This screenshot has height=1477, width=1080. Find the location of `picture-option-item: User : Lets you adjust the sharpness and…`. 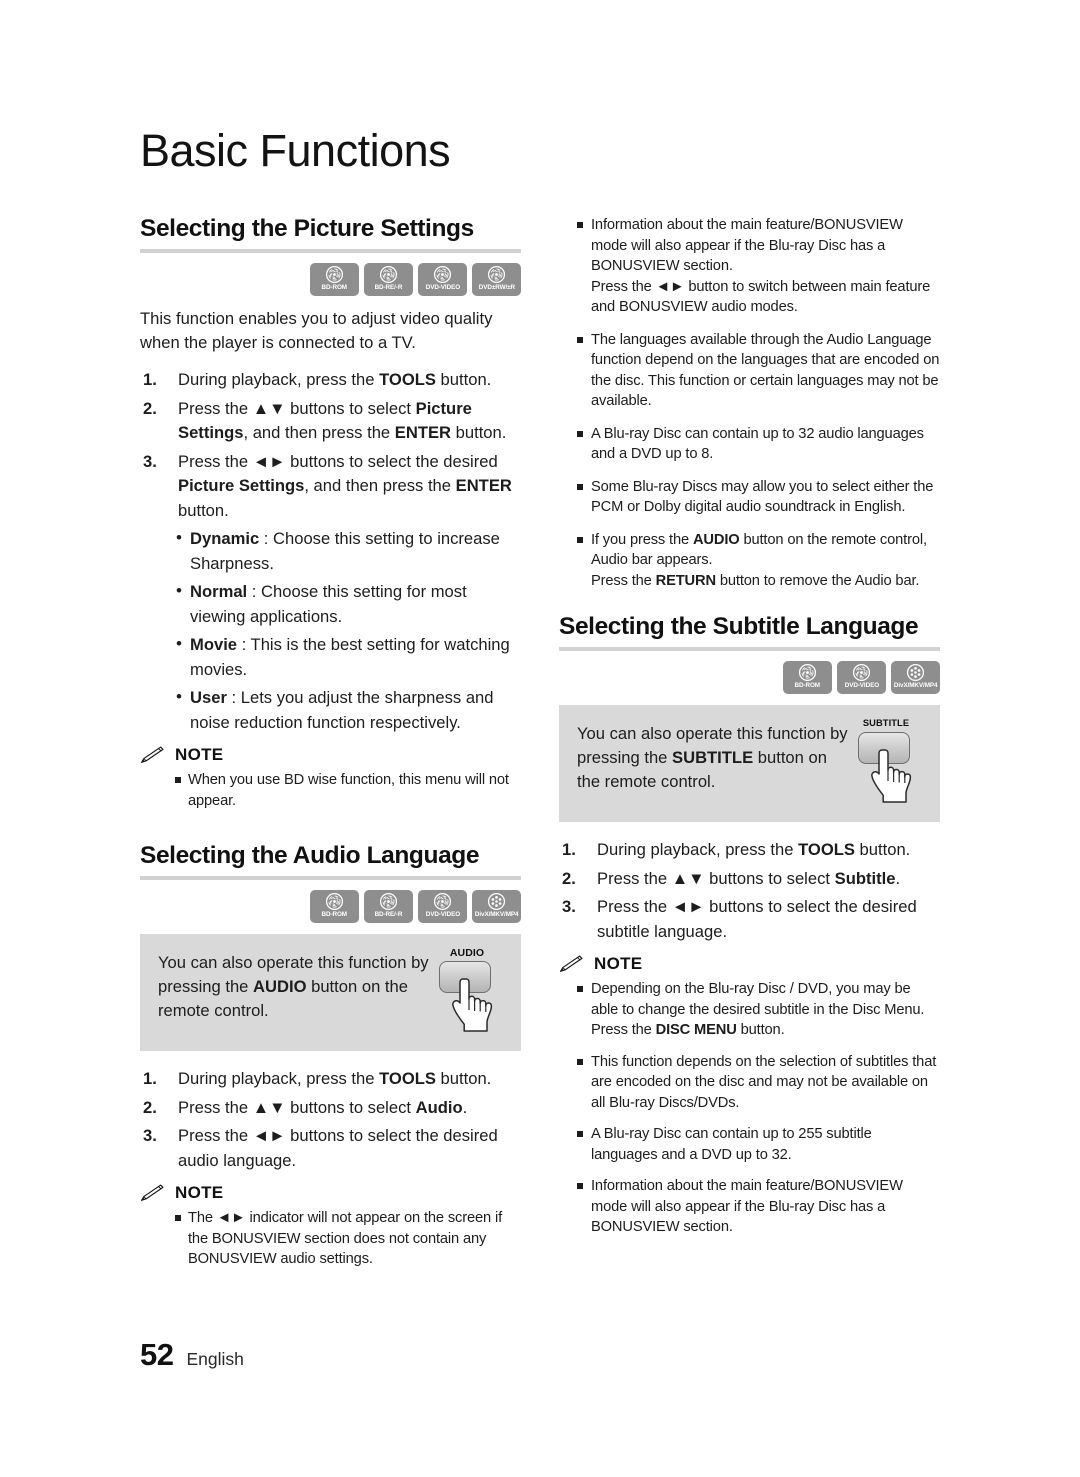

picture-option-item: User : Lets you adjust the sharpness and… is located at coordinates (330, 710).